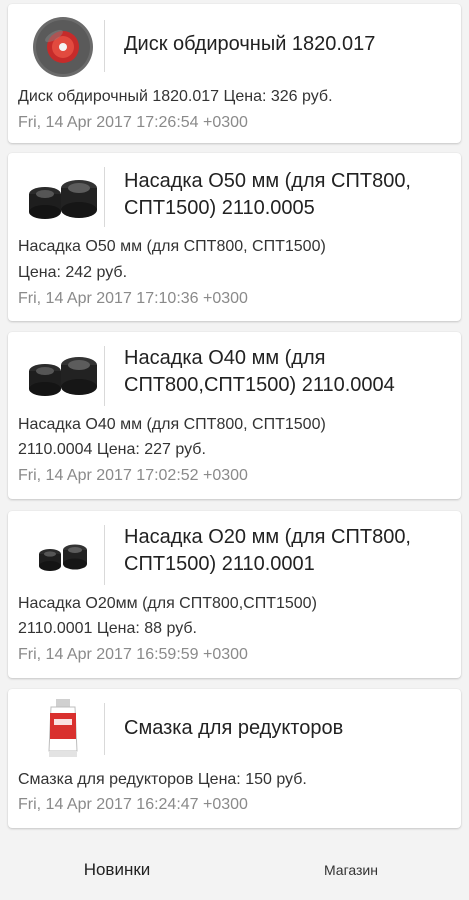  Describe the element at coordinates (133, 475) in the screenshot. I see `product-date: Fri, 14 Apr 2017 17:02:52 +0300` at that location.